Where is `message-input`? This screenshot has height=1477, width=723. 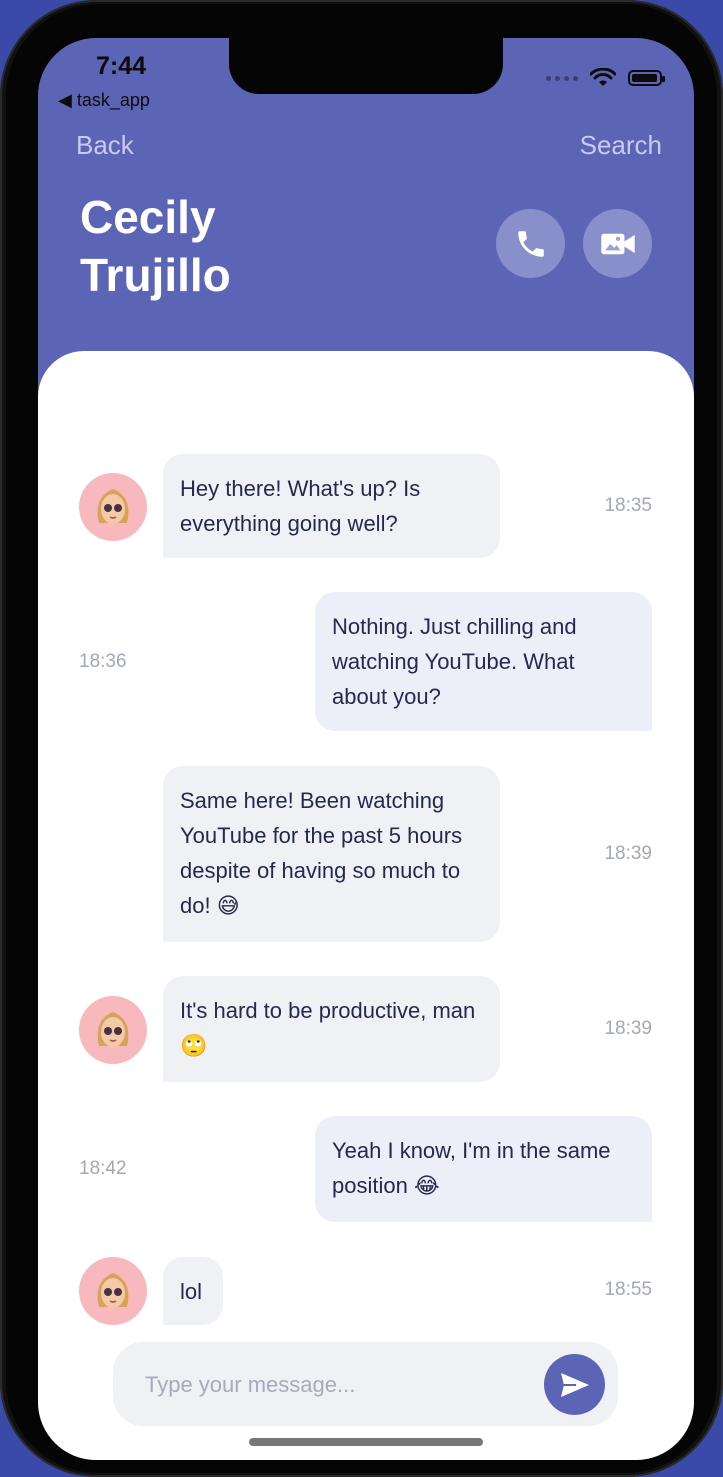
message-input is located at coordinates (335, 1385).